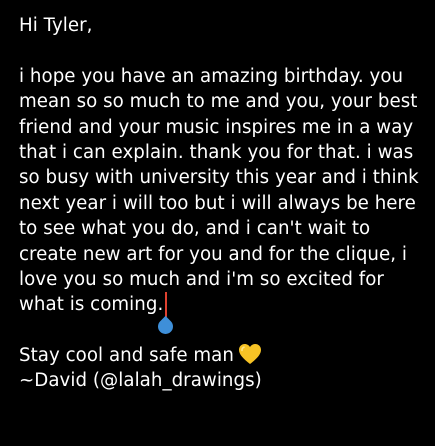 This screenshot has width=435, height=446. I want to click on signature-line: ~David (@lalah_drawings), so click(140, 381).